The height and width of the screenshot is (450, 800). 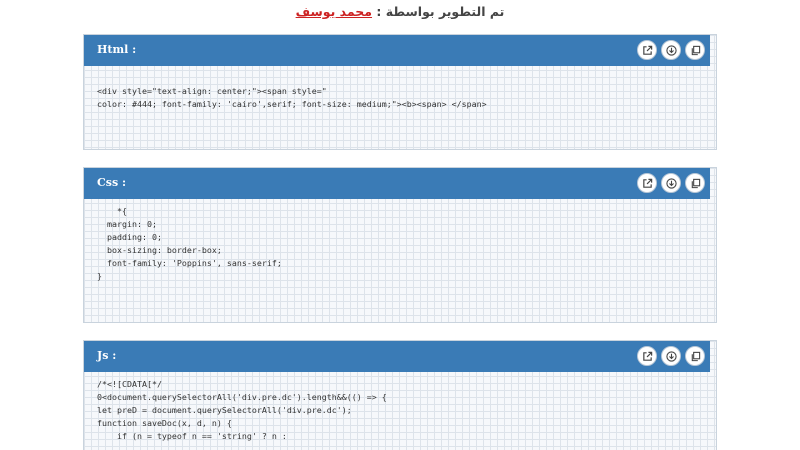 What do you see at coordinates (334, 11) in the screenshot?
I see `author-link: محمد يوسف` at bounding box center [334, 11].